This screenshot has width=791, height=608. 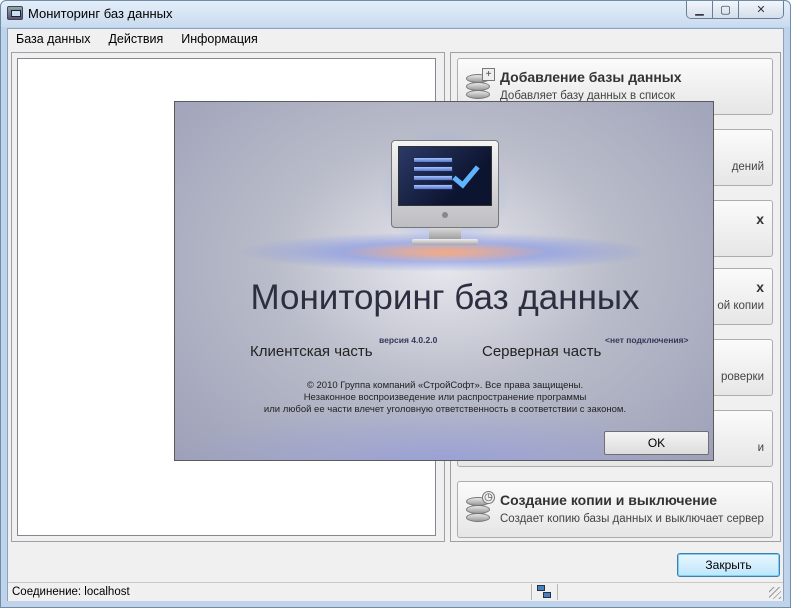 I want to click on network-icon, so click(x=545, y=592).